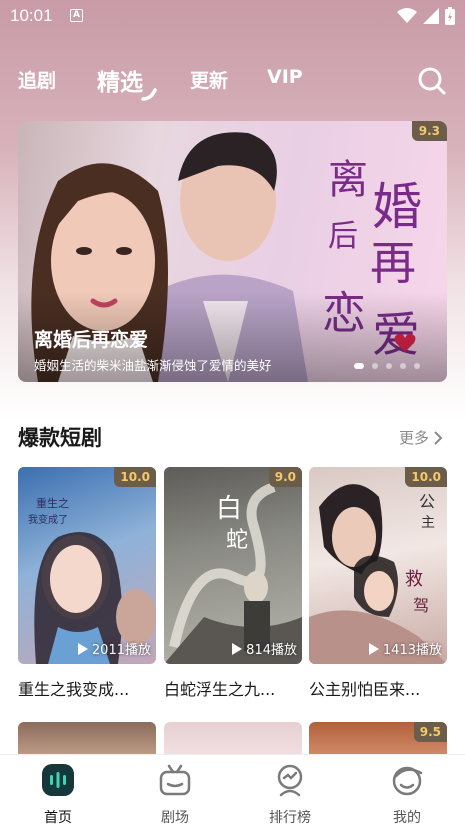 The height and width of the screenshot is (826, 465). Describe the element at coordinates (285, 477) in the screenshot. I see `score-badge: 9.0` at that location.